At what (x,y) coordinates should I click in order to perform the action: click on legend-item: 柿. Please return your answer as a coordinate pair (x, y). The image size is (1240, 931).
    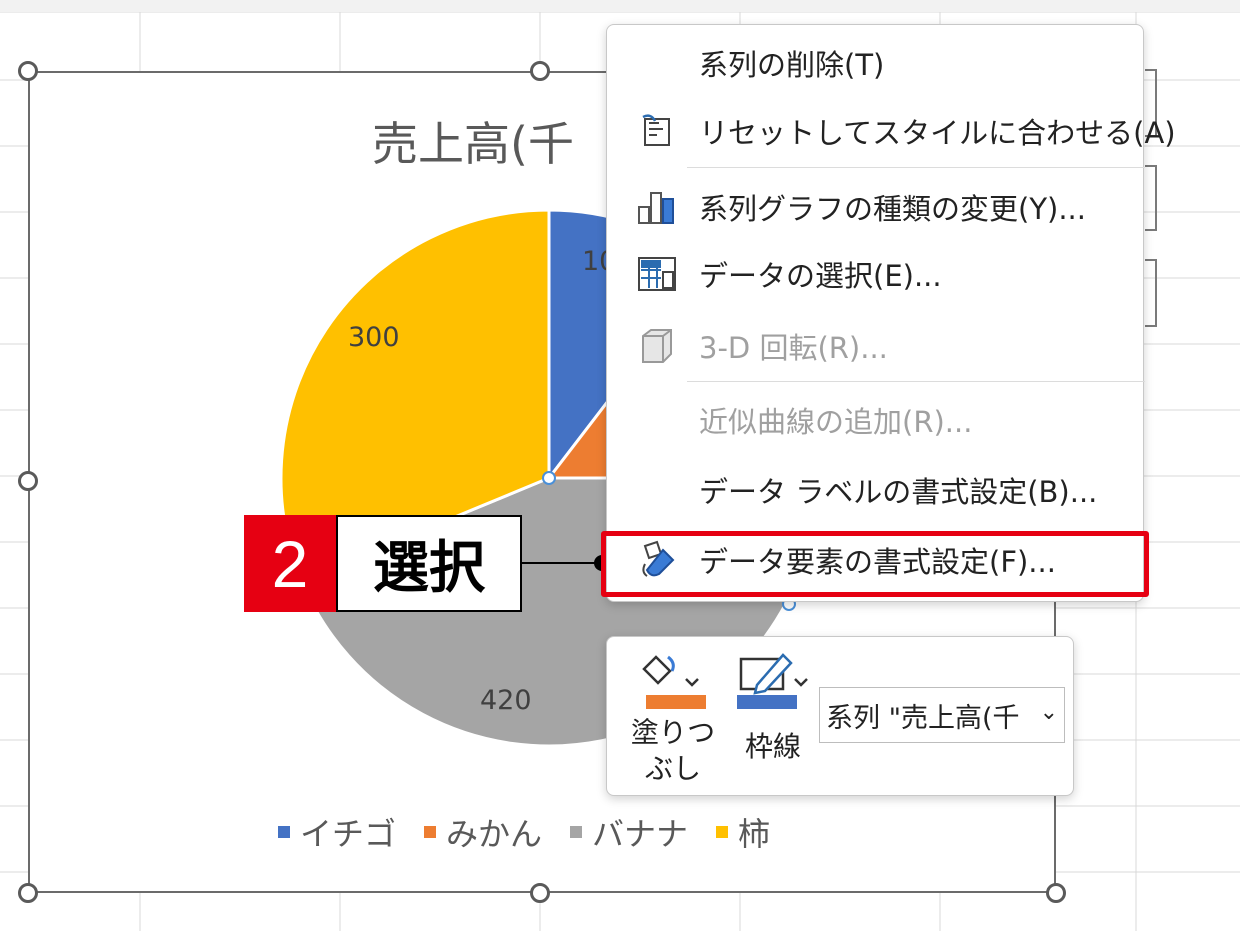
    Looking at the image, I should click on (743, 832).